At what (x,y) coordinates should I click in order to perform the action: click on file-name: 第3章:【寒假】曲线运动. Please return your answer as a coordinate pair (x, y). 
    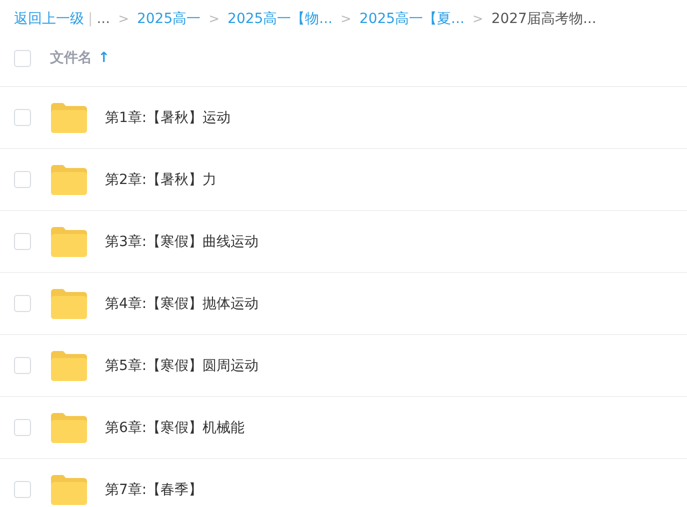
    Looking at the image, I should click on (182, 241).